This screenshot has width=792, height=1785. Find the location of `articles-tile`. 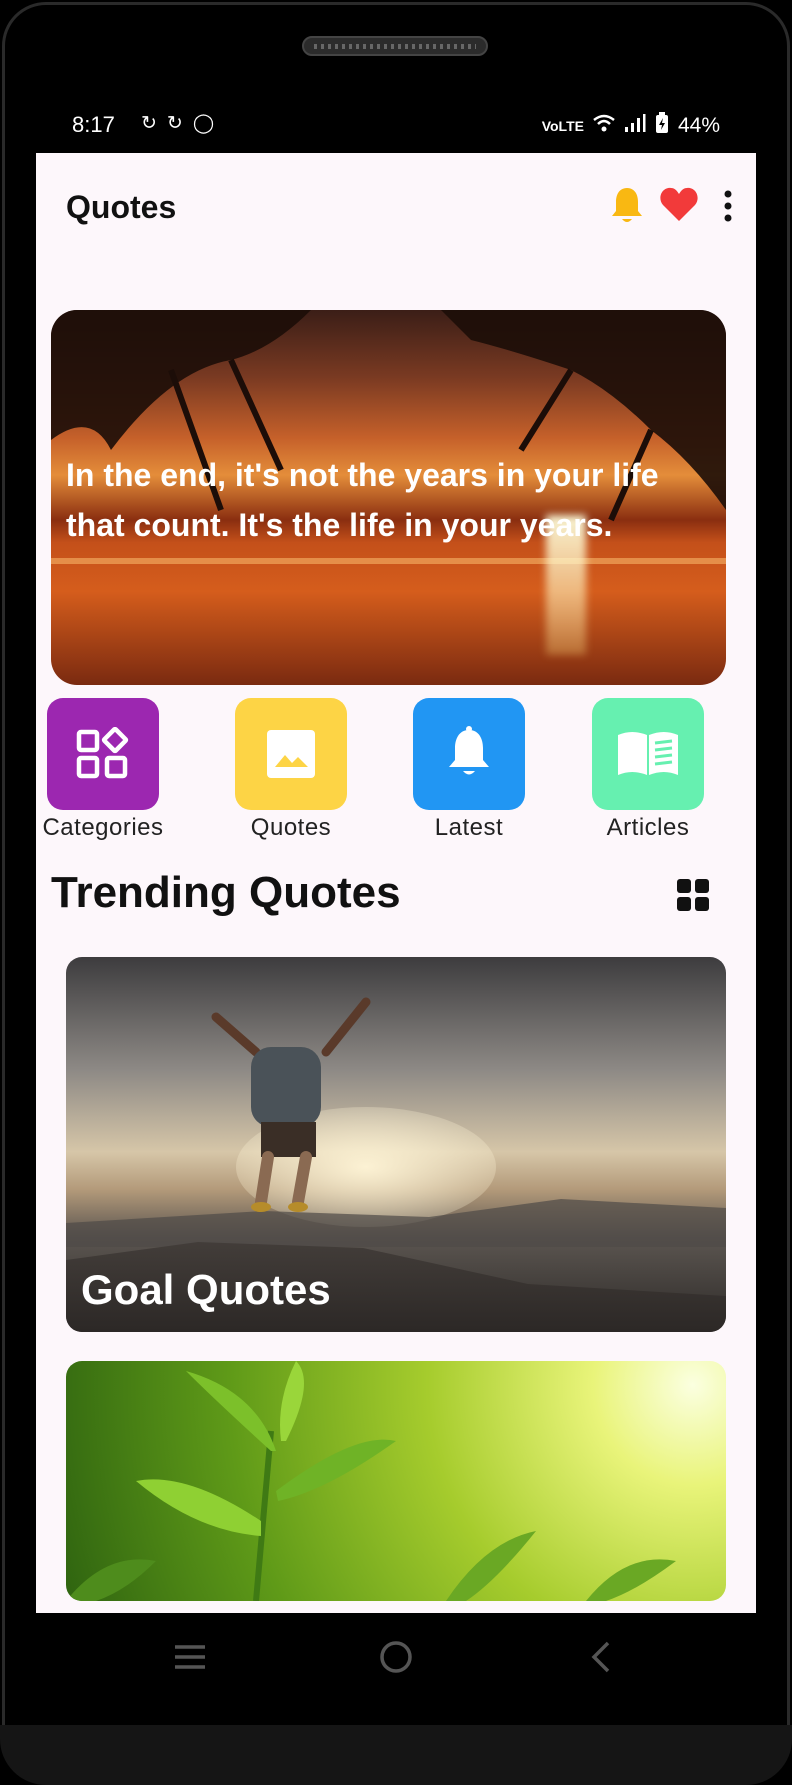

articles-tile is located at coordinates (648, 754).